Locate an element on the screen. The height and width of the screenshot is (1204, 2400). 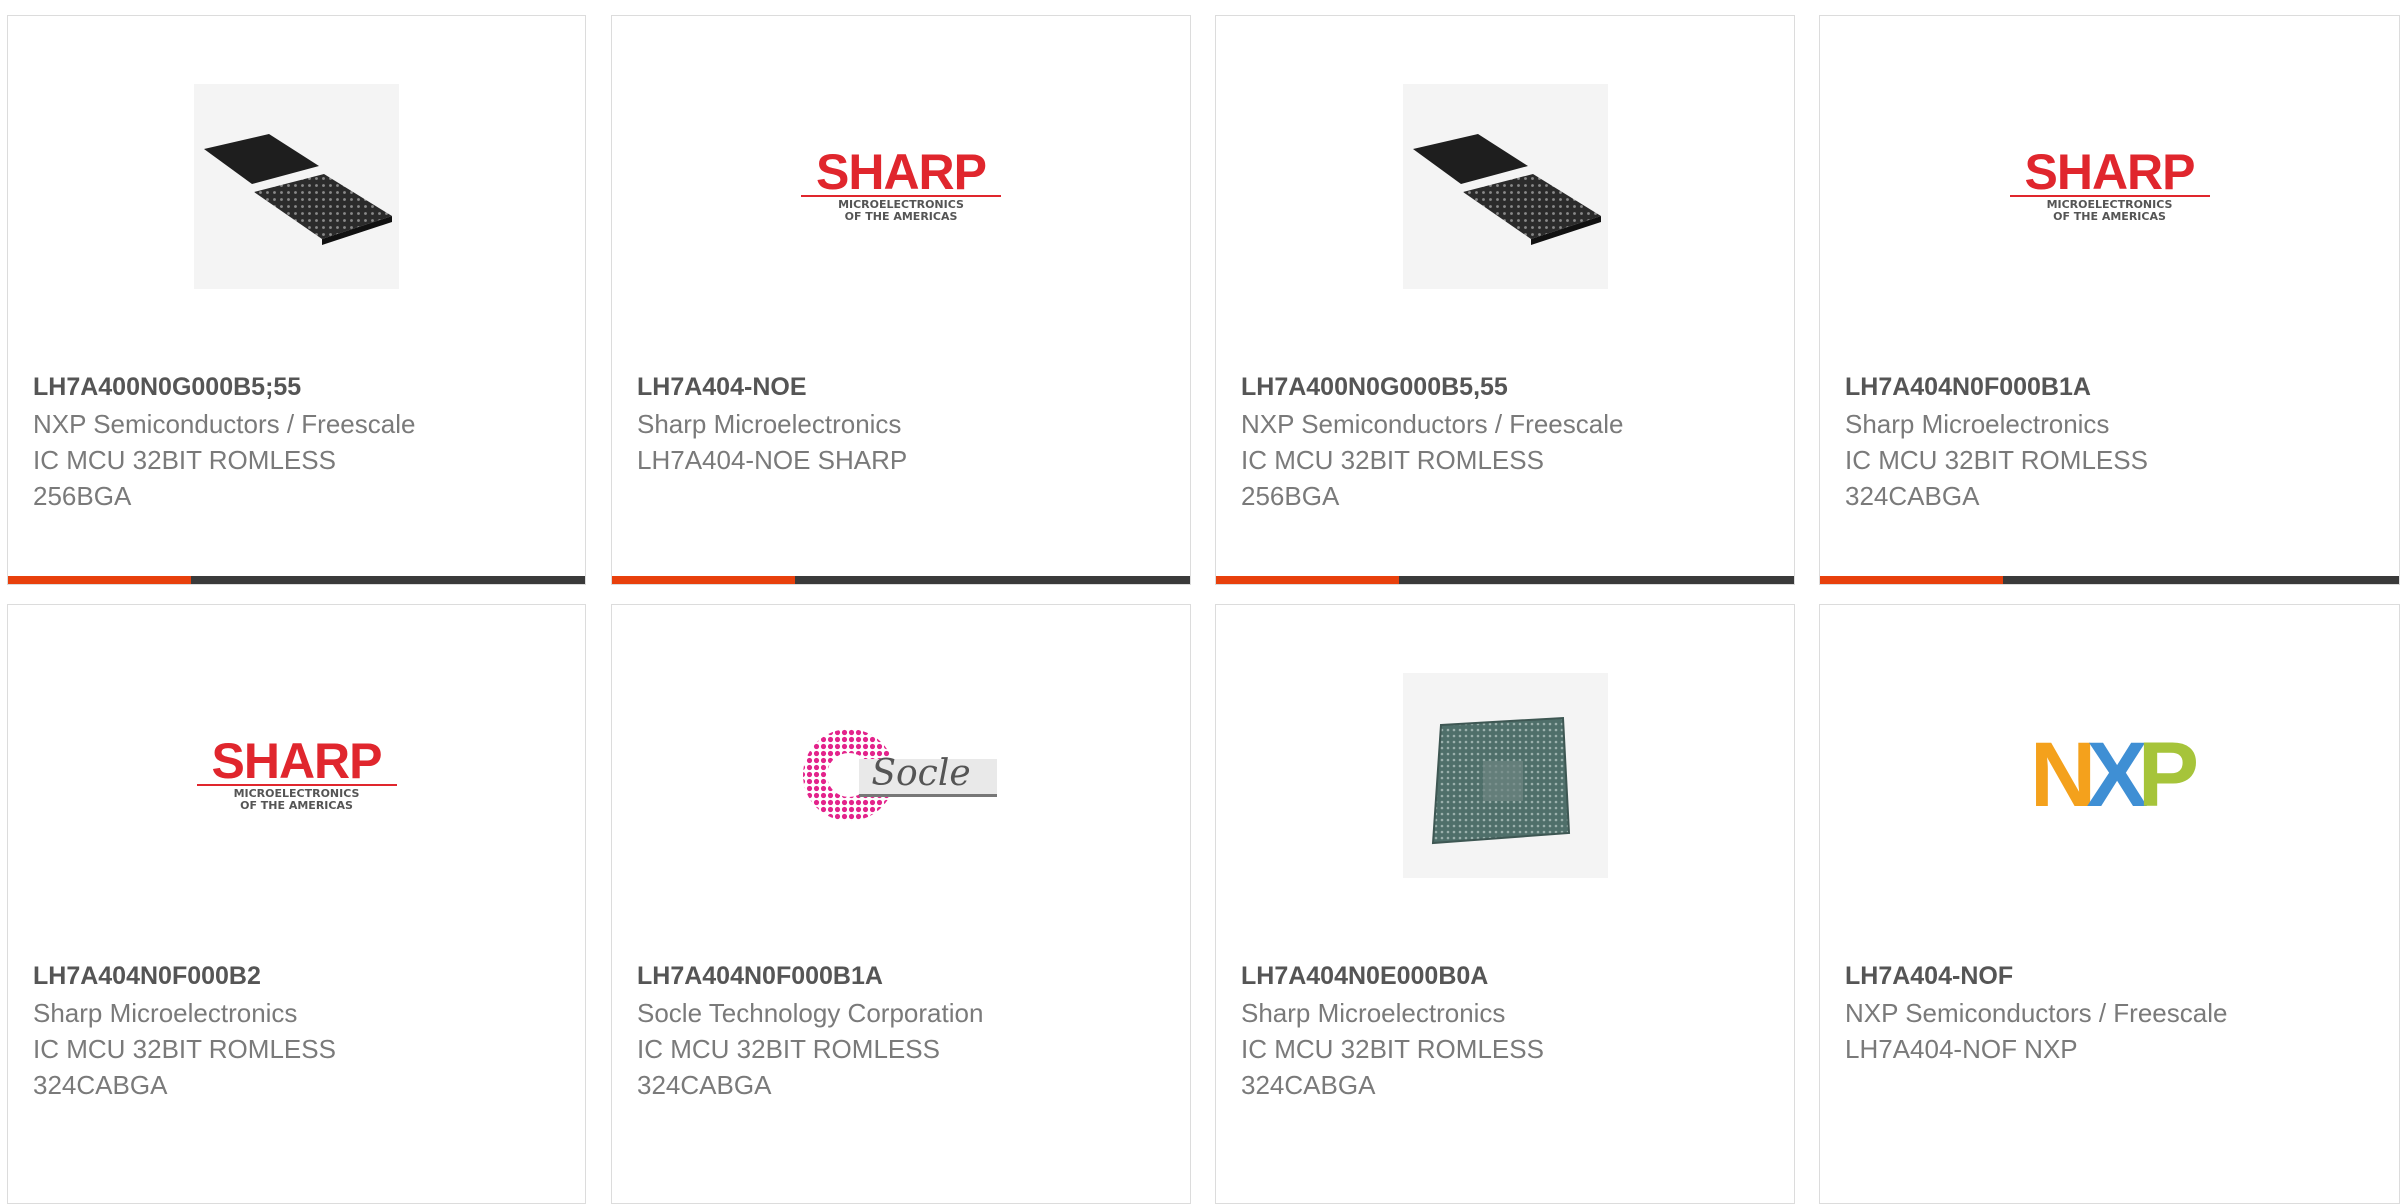
socle-logo: Socle is located at coordinates (901, 775).